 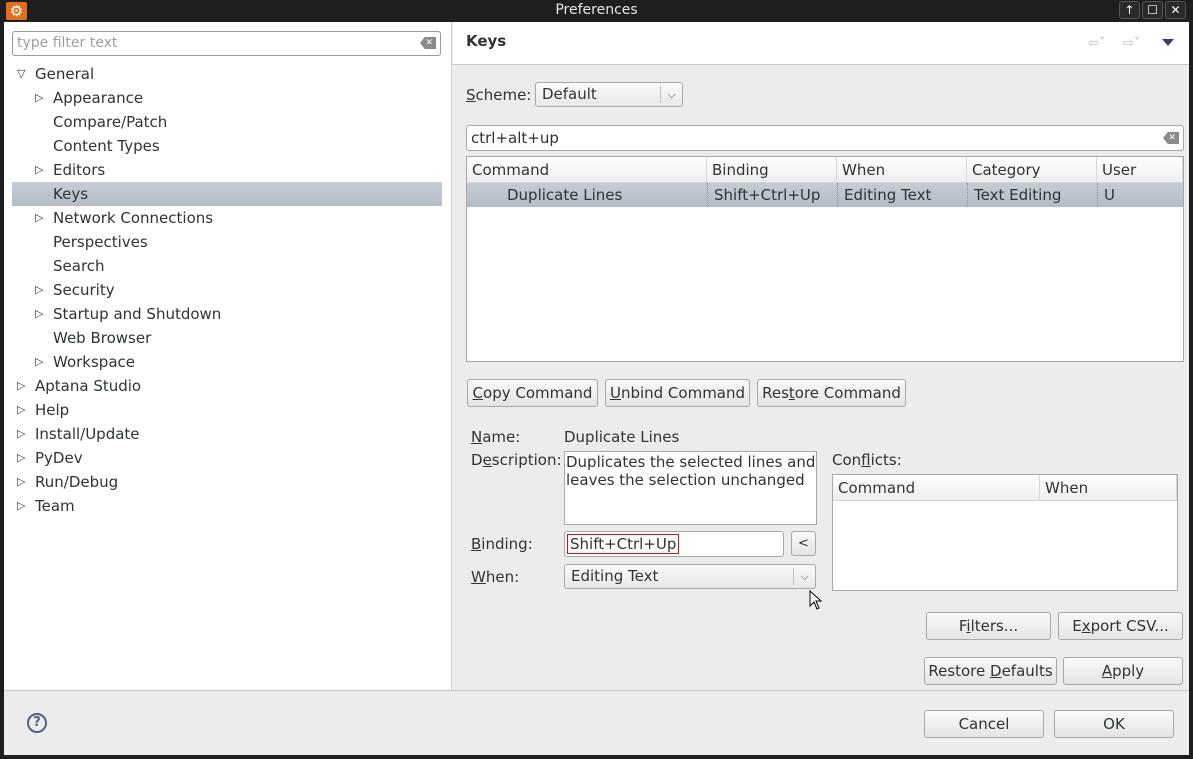 What do you see at coordinates (516, 460) in the screenshot?
I see `description-label: Description:` at bounding box center [516, 460].